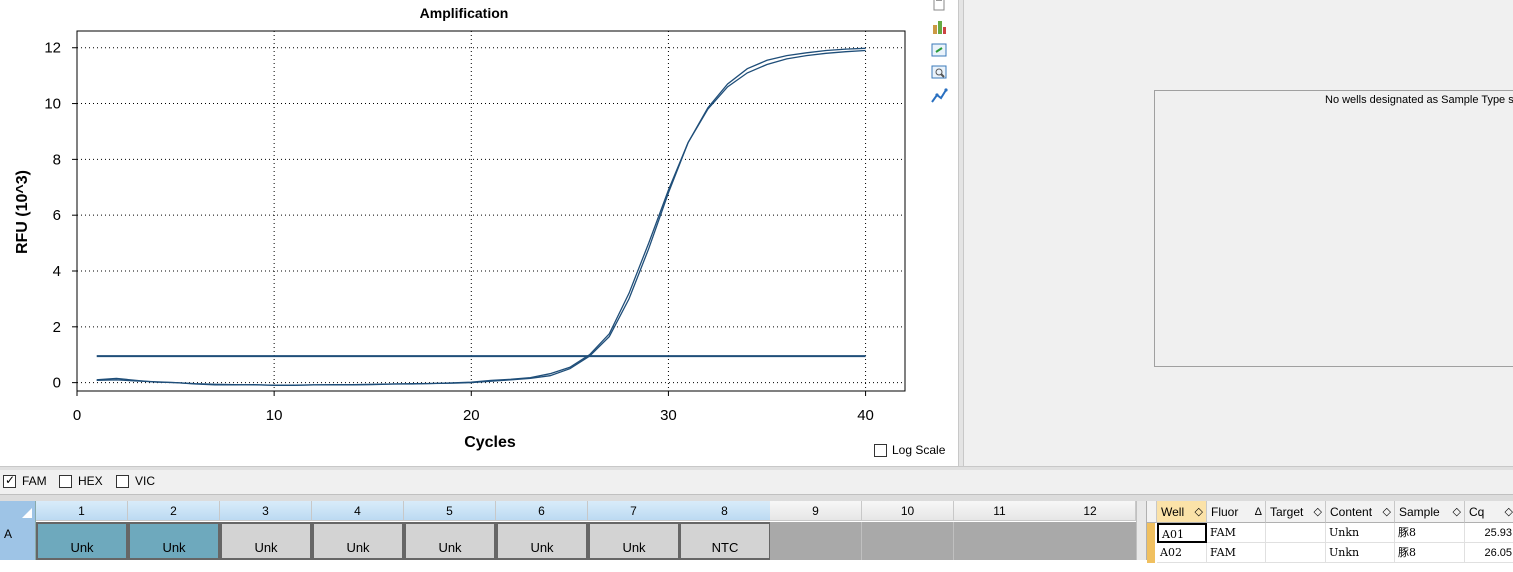 Image resolution: width=1513 pixels, height=572 pixels. Describe the element at coordinates (1173, 512) in the screenshot. I see `well-header-label: Well` at that location.